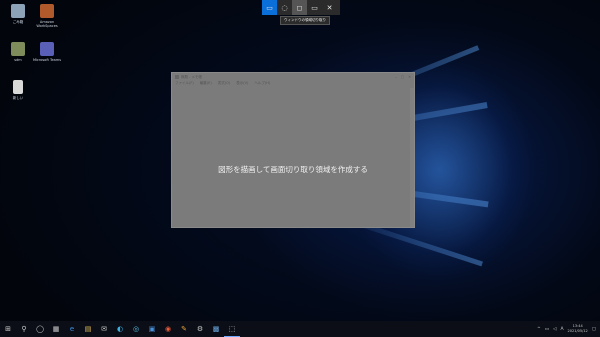  I want to click on close-snip-button: ✕, so click(329, 7).